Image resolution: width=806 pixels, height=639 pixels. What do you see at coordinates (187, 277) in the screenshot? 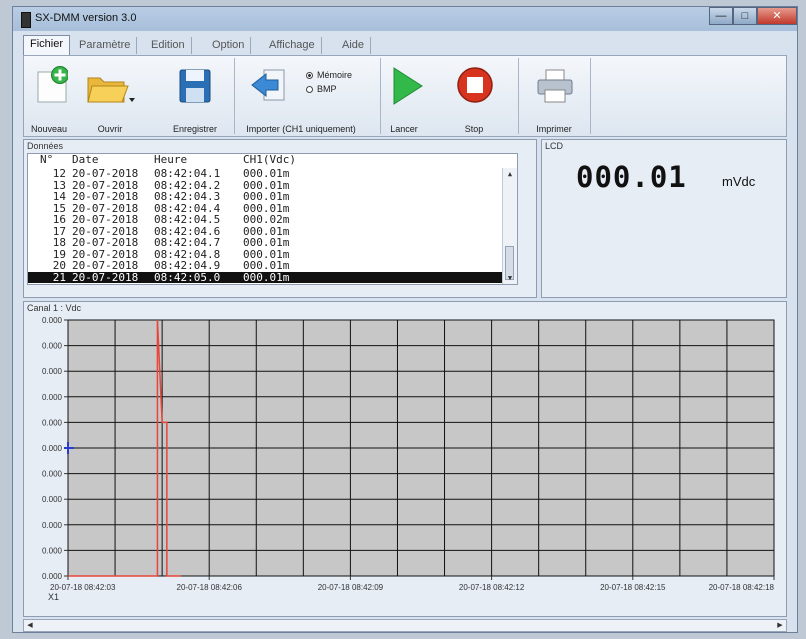
I see `row-time: 08:42:05.0` at bounding box center [187, 277].